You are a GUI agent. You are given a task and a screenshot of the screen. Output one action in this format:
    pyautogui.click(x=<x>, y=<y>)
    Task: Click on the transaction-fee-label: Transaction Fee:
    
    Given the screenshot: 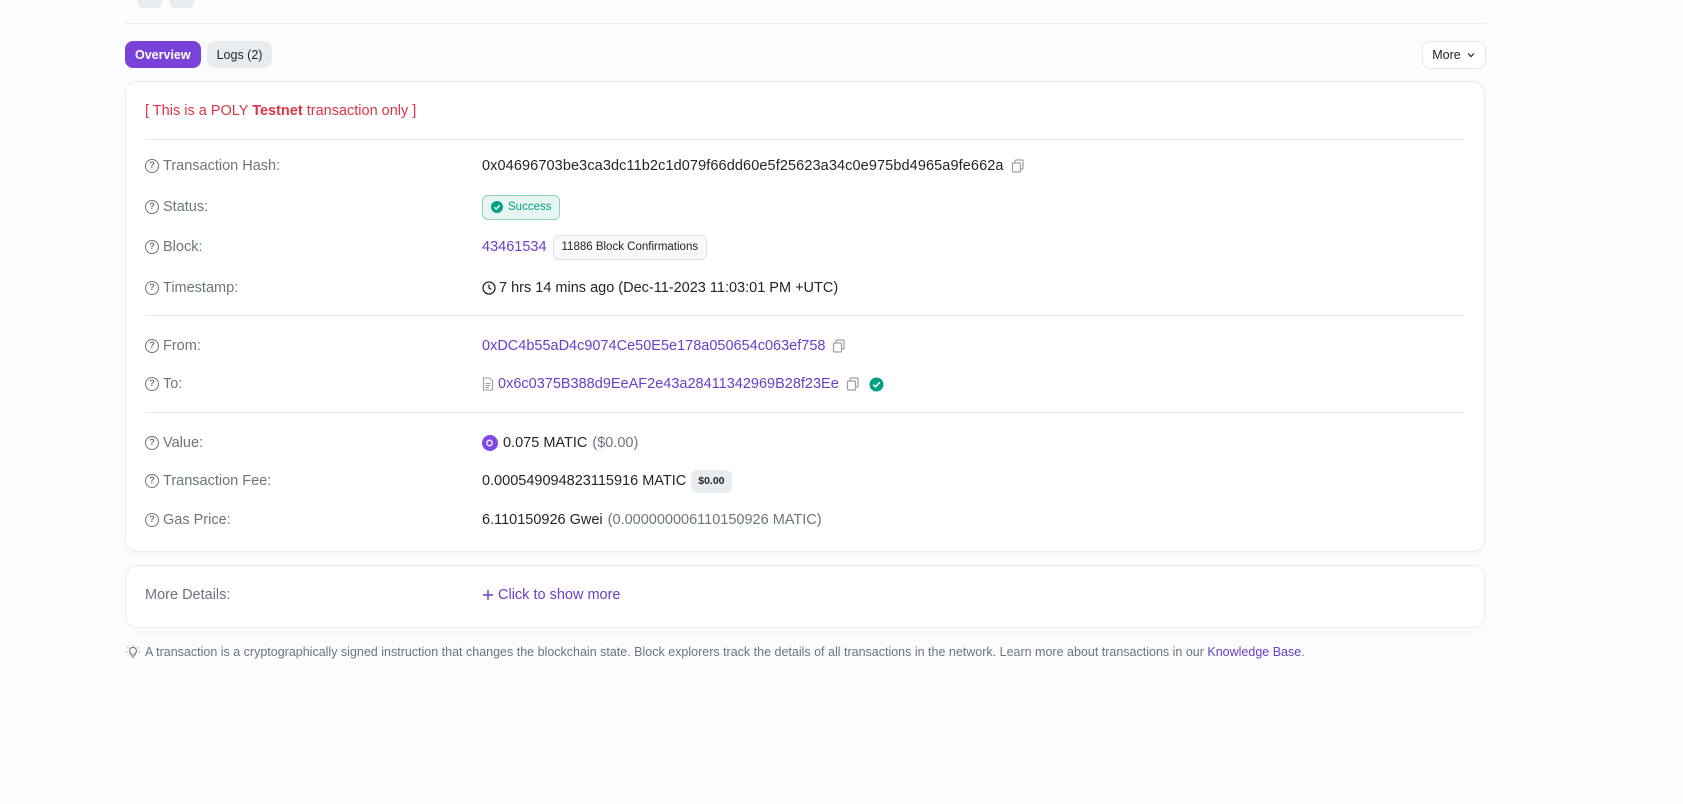 What is the action you would take?
    pyautogui.click(x=217, y=481)
    